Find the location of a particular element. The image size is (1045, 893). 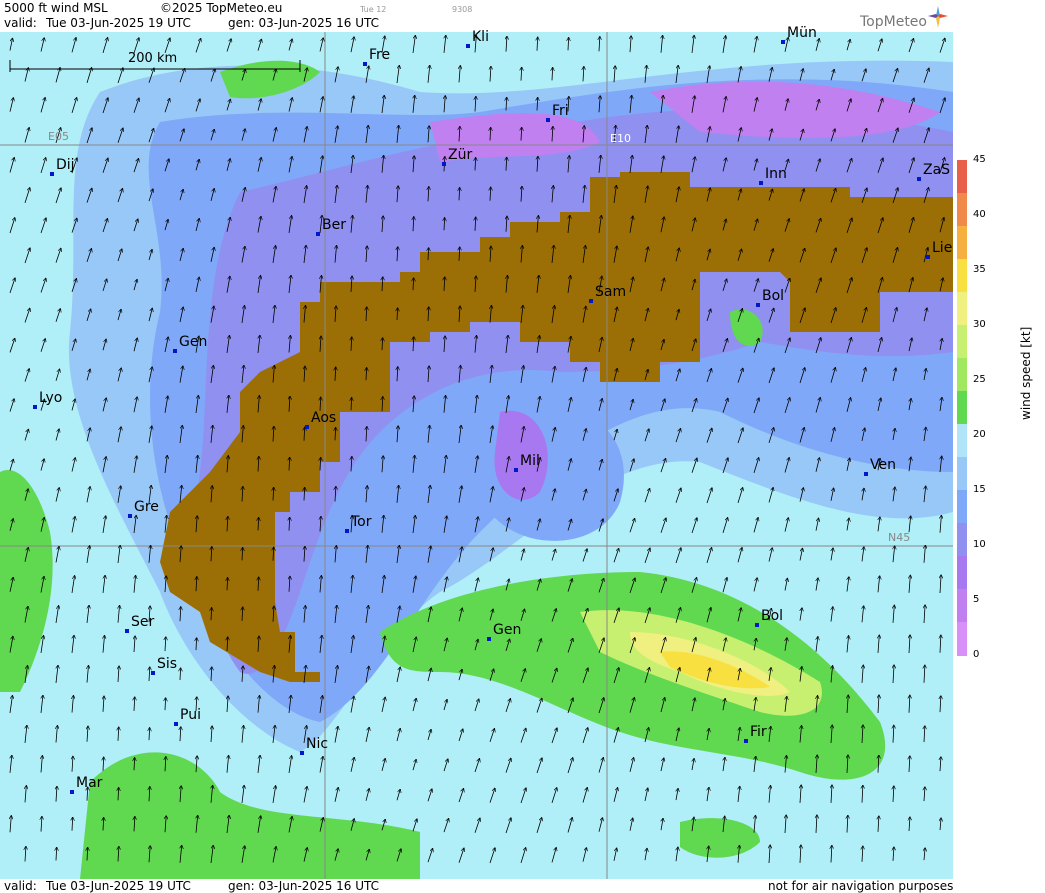

grid-label-e10: E10 is located at coordinates (620, 138).